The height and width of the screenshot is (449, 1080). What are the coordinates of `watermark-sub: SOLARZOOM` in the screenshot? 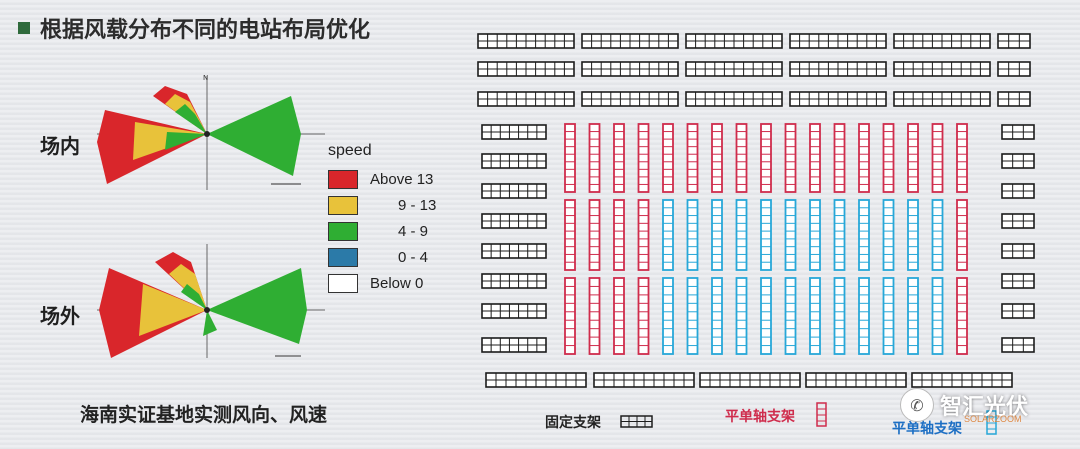 It's located at (993, 419).